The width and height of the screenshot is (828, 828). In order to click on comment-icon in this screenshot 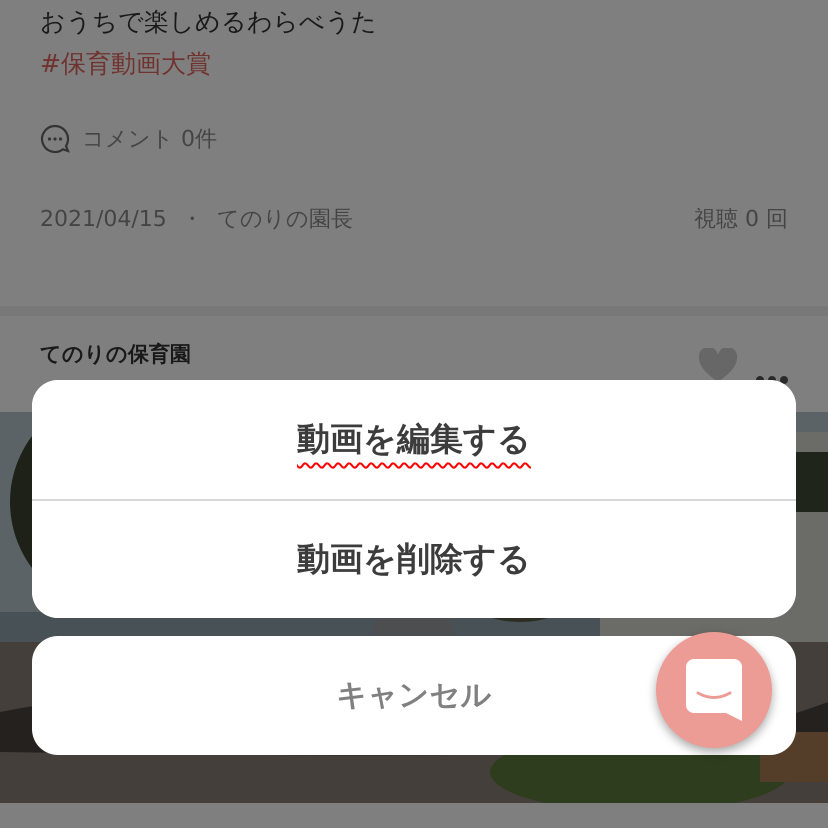, I will do `click(55, 139)`.